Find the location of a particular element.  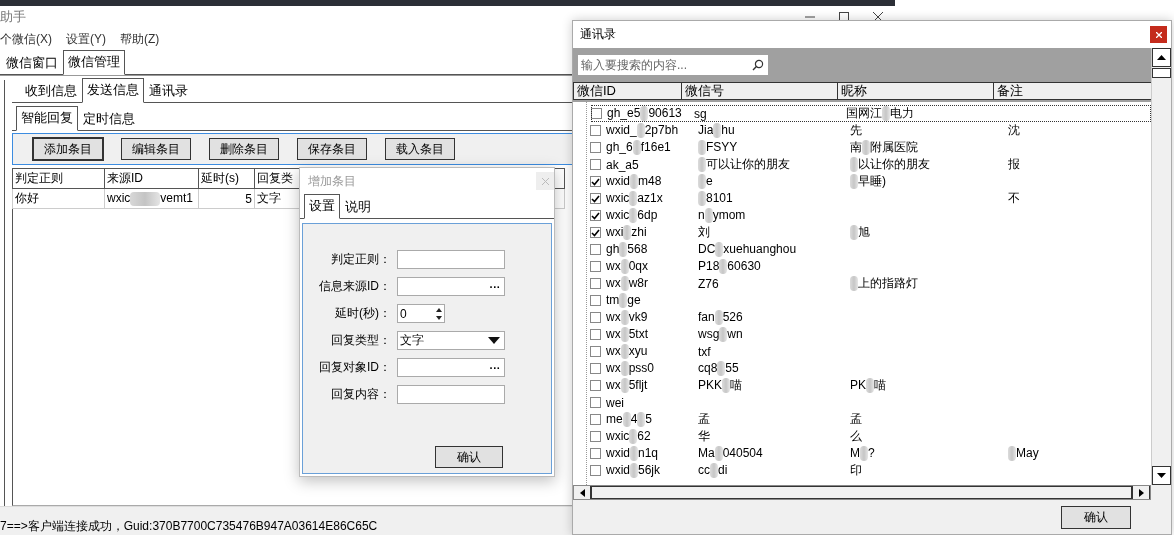

table-cell: wei is located at coordinates (615, 402).